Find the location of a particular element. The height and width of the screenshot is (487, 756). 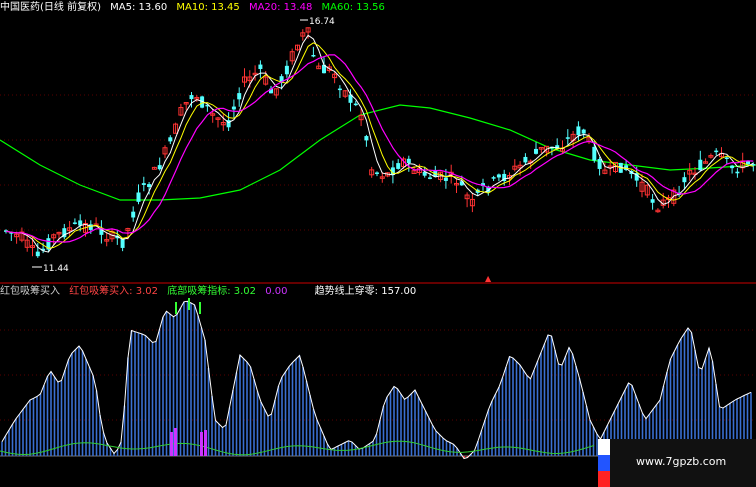

ma5-label: MA5: 13.60 is located at coordinates (139, 7).